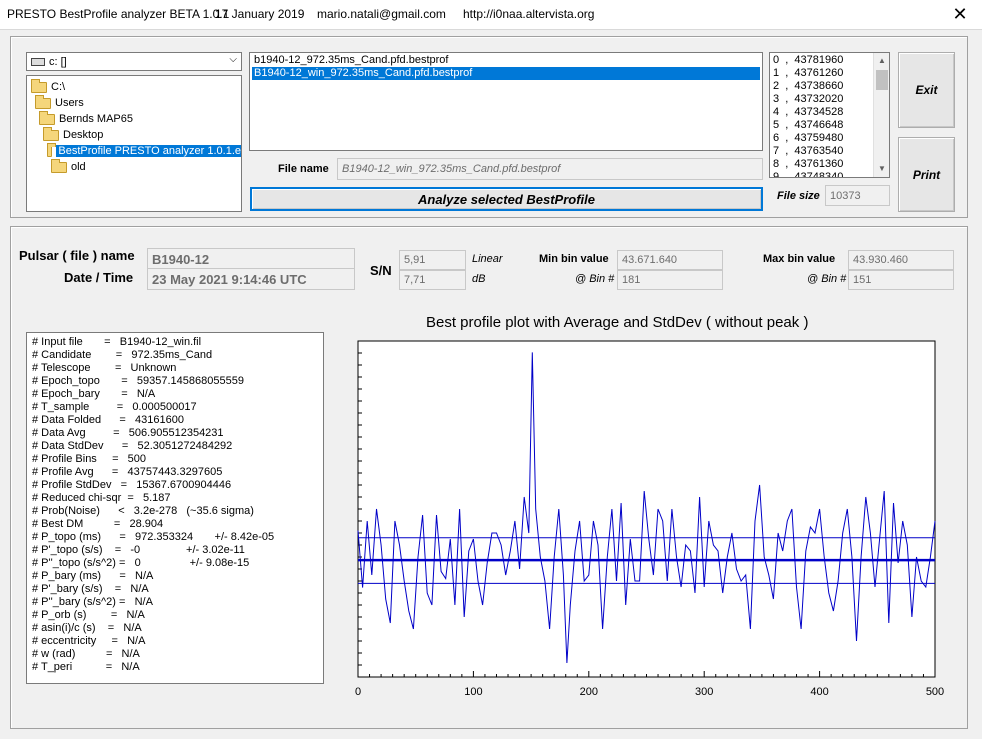 Image resolution: width=982 pixels, height=739 pixels. I want to click on file-name-field: B1940-12_win_972.35ms_Cand.pfd.bestprof, so click(550, 169).